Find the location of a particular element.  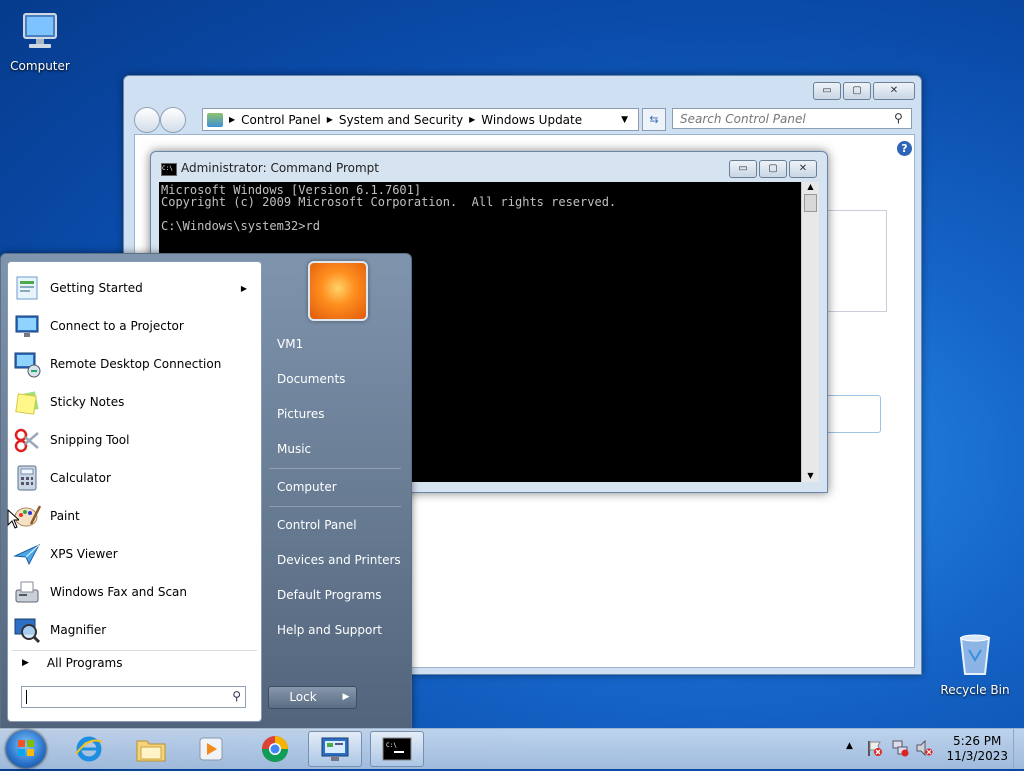

program-remote-desktop: Remote Desktop Connection is located at coordinates (134, 364).